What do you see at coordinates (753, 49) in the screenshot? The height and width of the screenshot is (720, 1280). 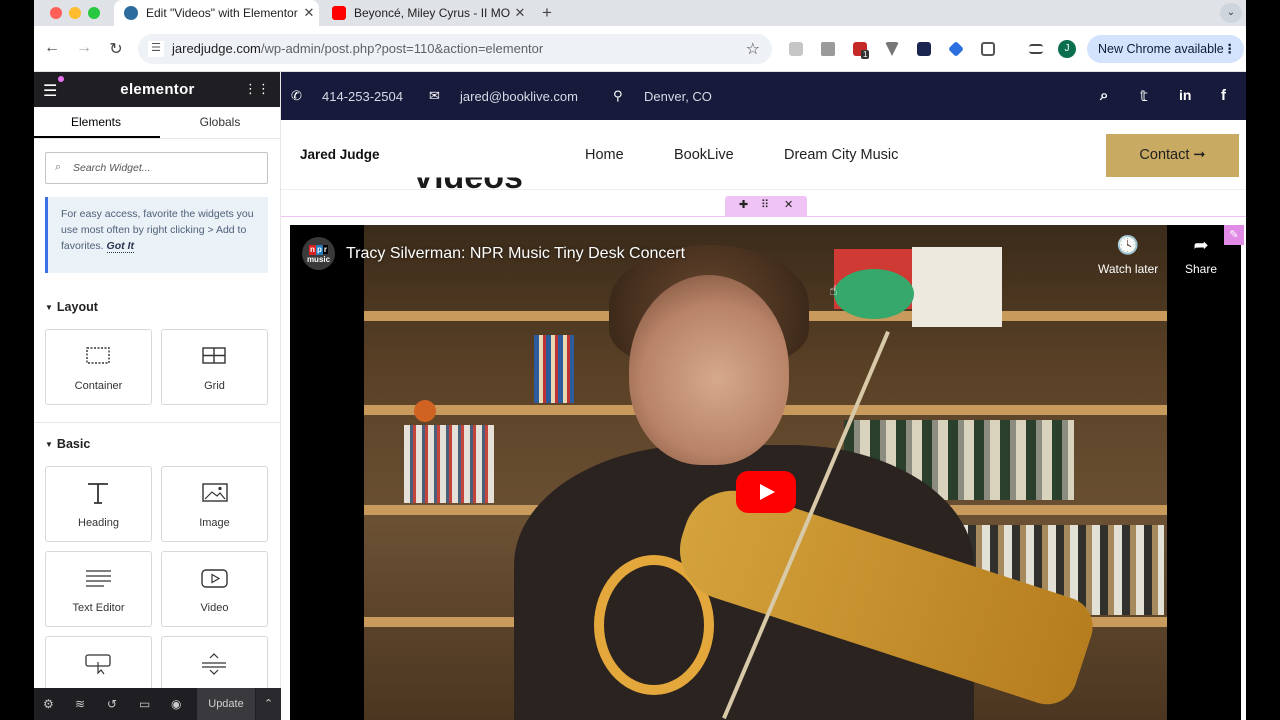 I see `bookmark-star-icon: ☆` at bounding box center [753, 49].